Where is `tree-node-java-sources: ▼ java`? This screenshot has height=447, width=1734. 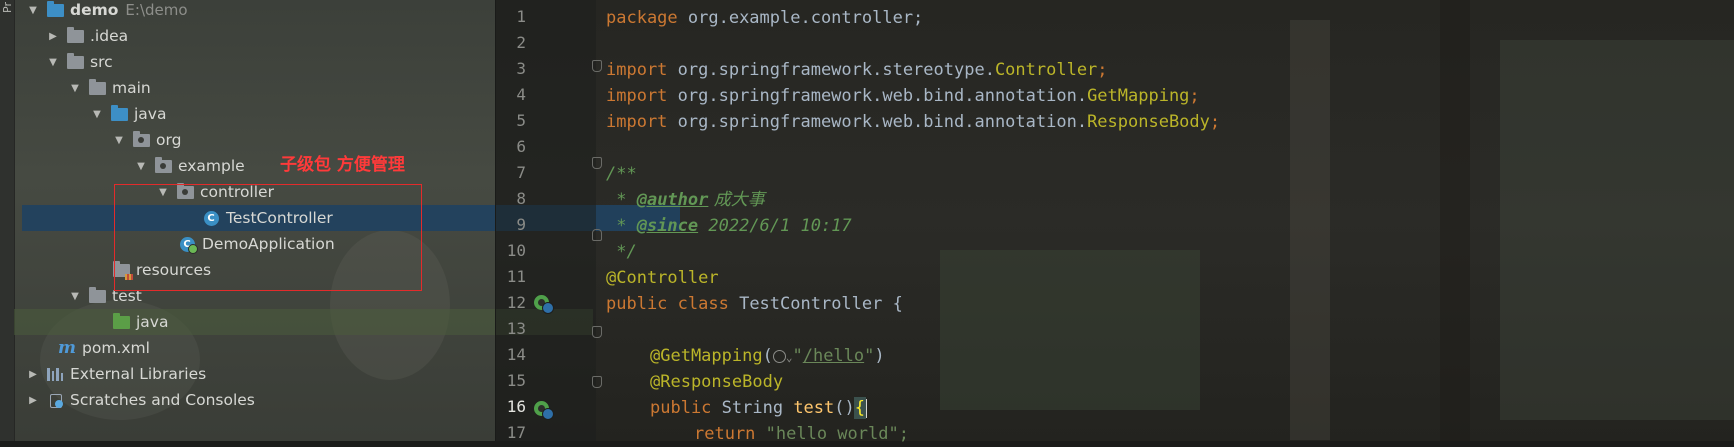 tree-node-java-sources: ▼ java is located at coordinates (292, 114).